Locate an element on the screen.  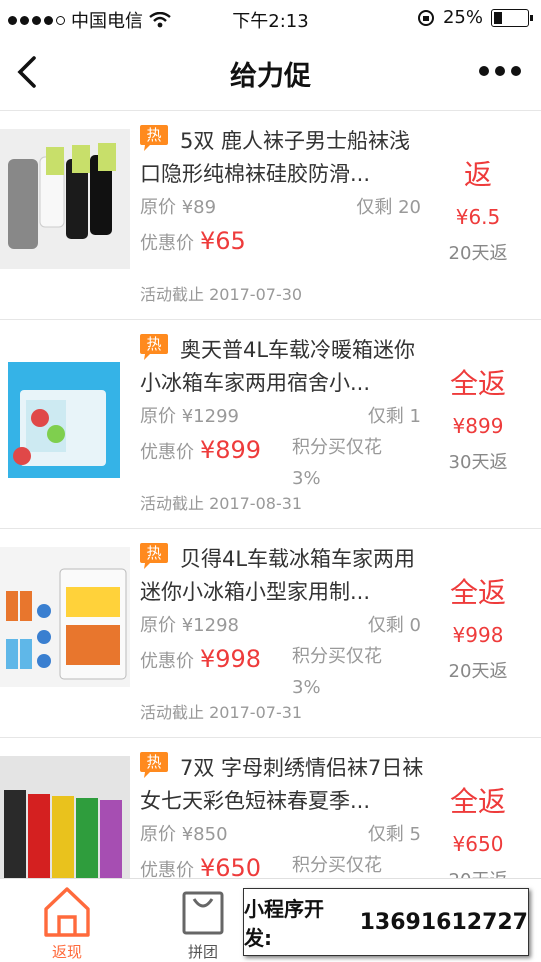
status-bar: 中国电信 下午2:13 25% is located at coordinates (270, 18).